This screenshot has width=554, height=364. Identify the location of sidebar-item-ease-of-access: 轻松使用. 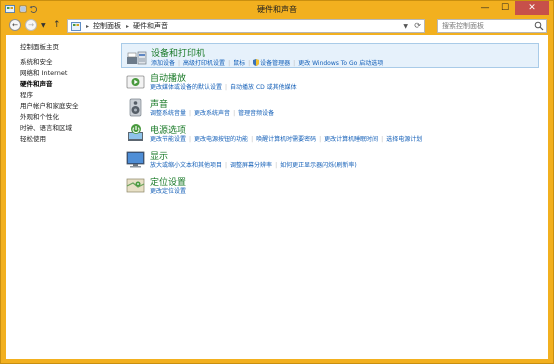
(67, 139).